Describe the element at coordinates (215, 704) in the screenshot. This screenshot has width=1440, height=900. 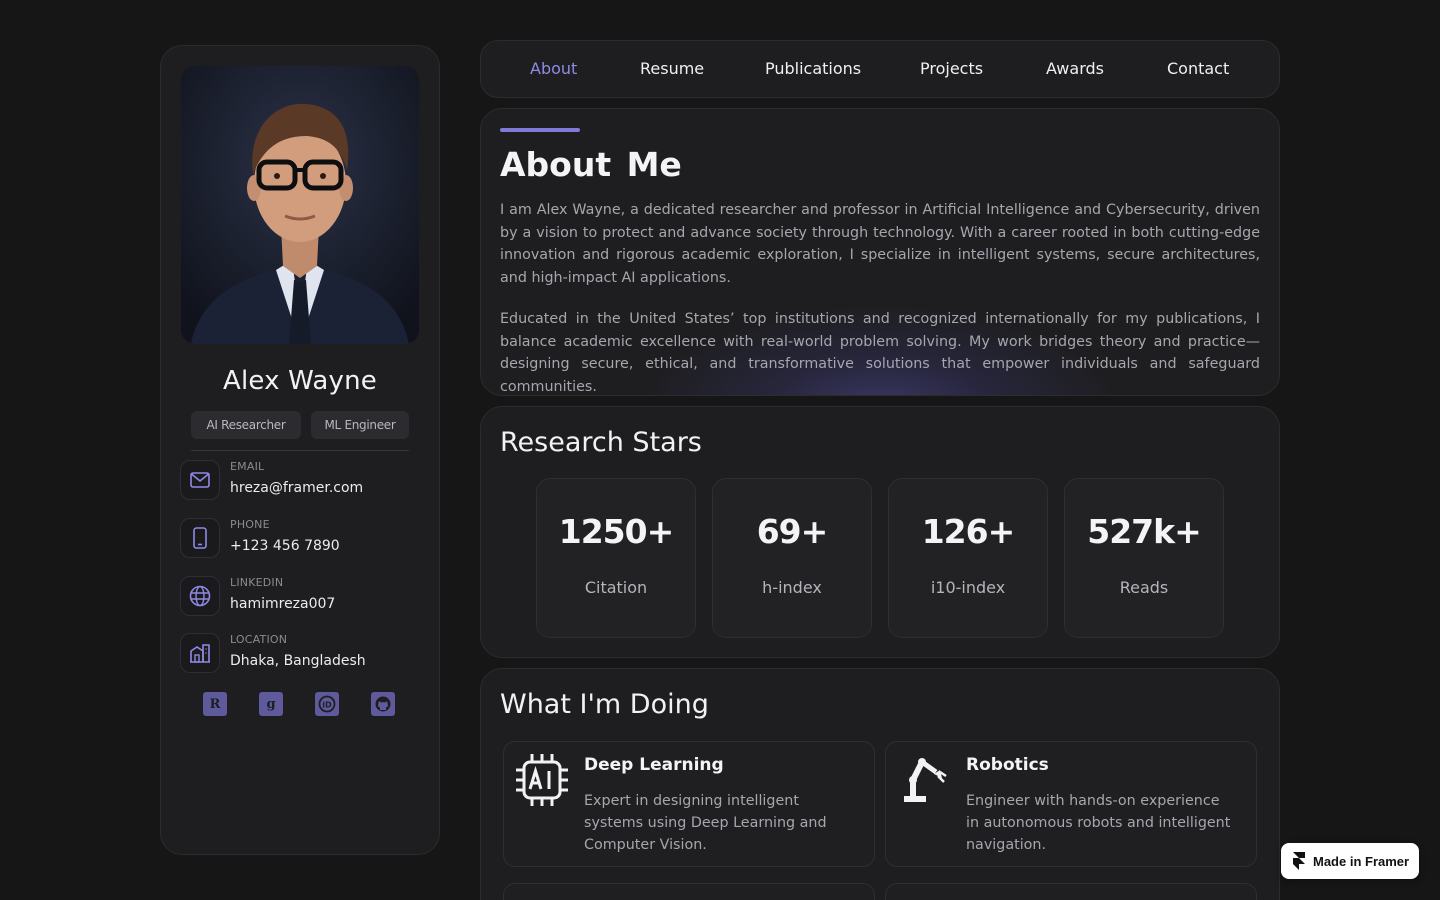
I see `researchgate-icon: R` at that location.